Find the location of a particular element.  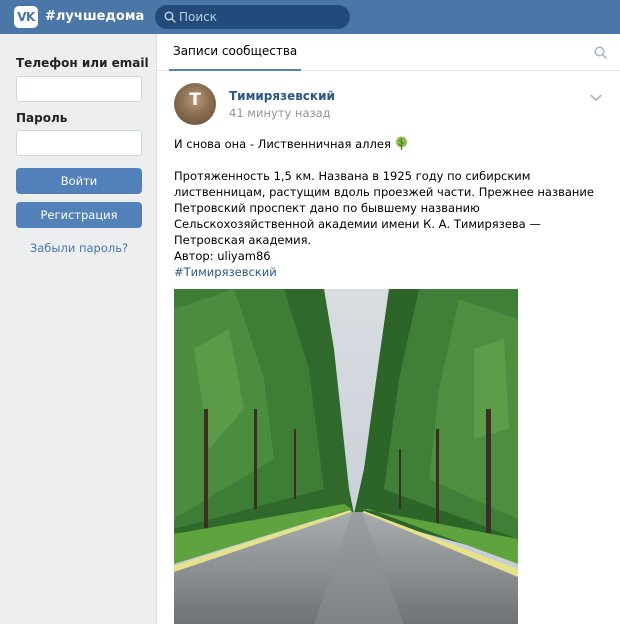

password-field is located at coordinates (79, 143).